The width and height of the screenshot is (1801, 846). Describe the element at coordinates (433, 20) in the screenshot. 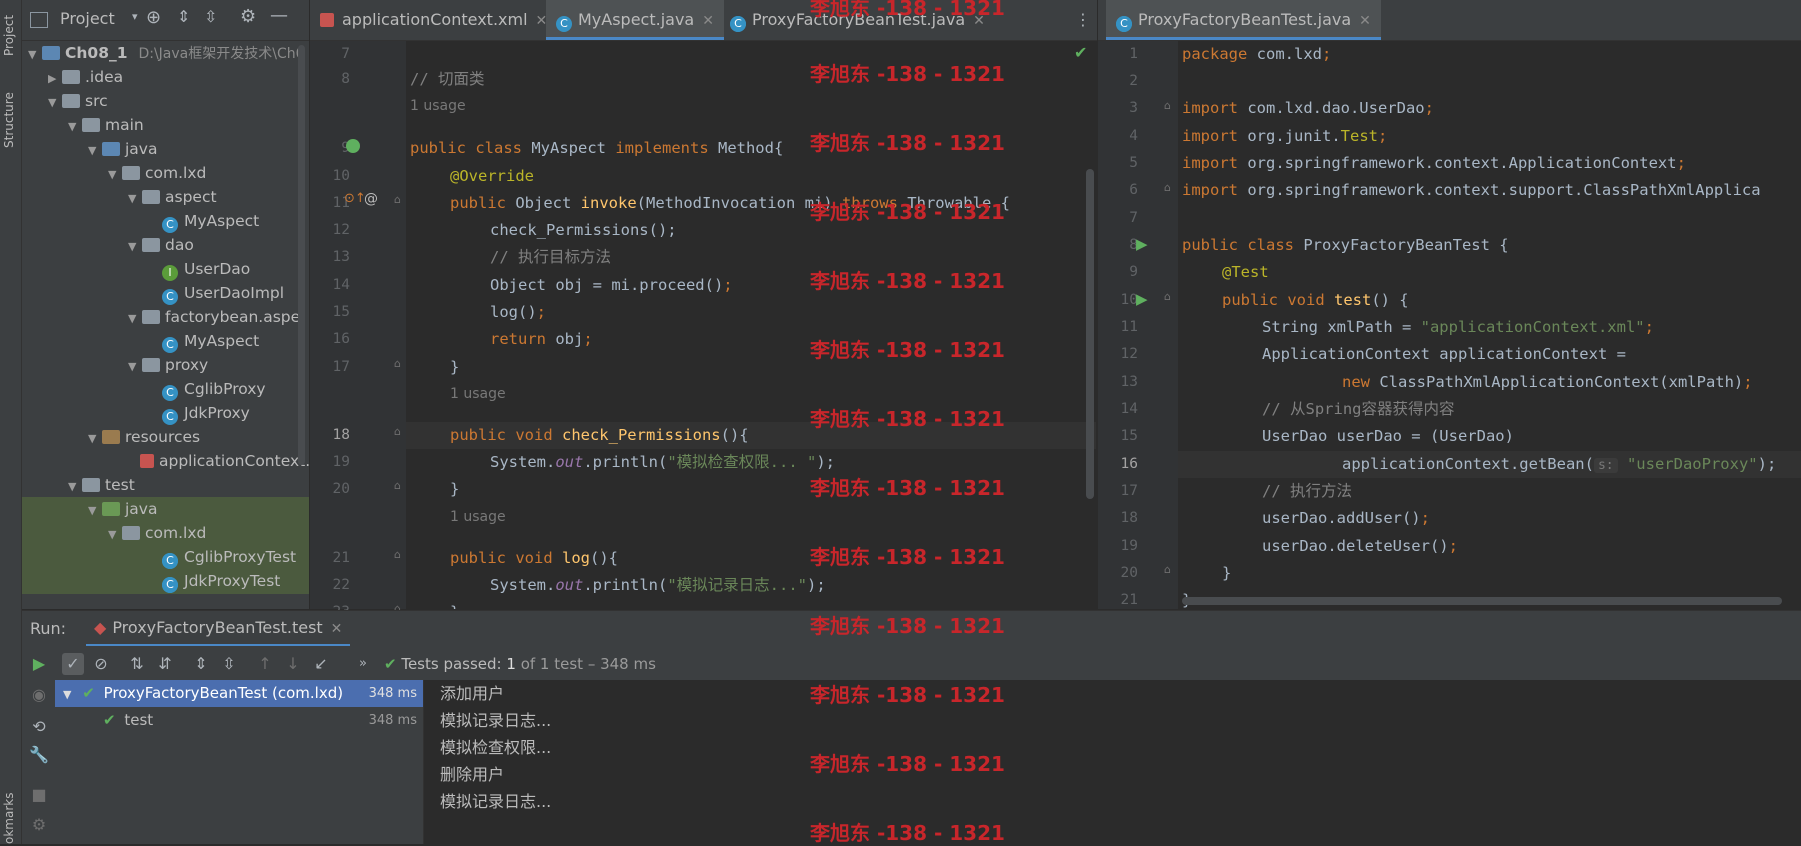

I see `tab-application-context-xml: applicationContext.xml ✕` at that location.